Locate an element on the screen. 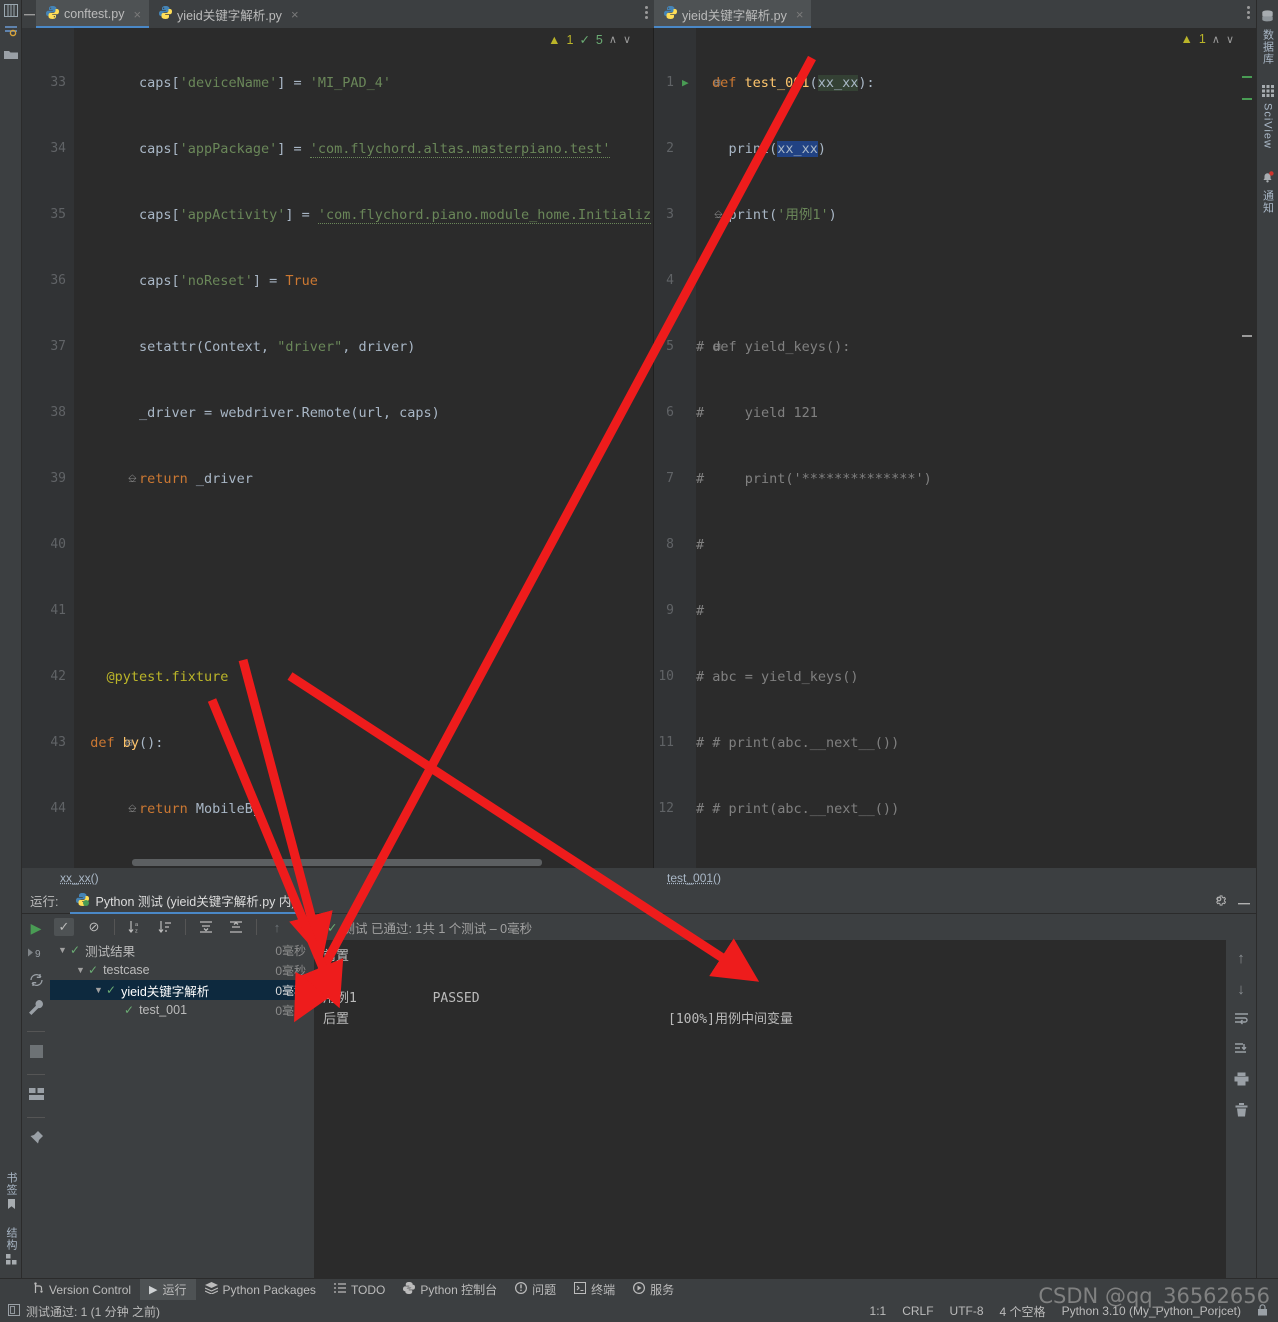 This screenshot has width=1278, height=1322. tab-yieid-py: yieid关键字解析.py × is located at coordinates (227, 14).